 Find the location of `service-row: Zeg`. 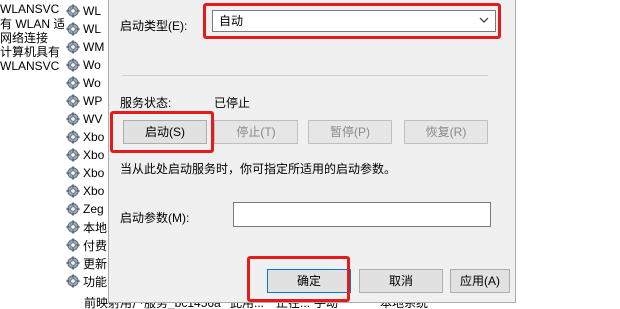

service-row: Zeg is located at coordinates (85, 209).